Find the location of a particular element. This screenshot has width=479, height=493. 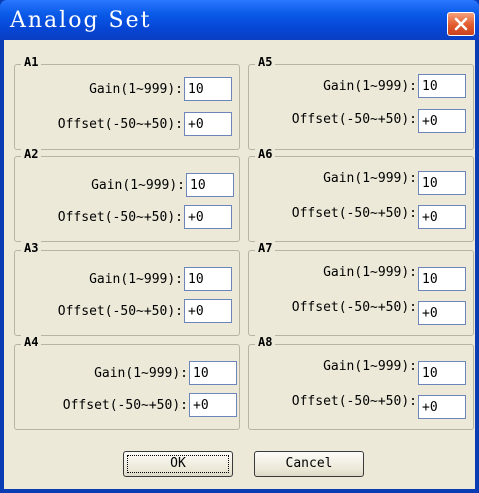

group-a8: A8 Gain(1~999): 10 Offset(-50~+50): +0 is located at coordinates (361, 382).